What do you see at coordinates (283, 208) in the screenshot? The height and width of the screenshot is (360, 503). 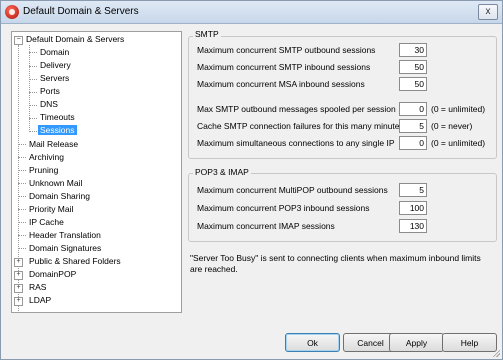 I see `pop3-inbound-label: Maximum concurrent POP3 inbound sessions` at bounding box center [283, 208].